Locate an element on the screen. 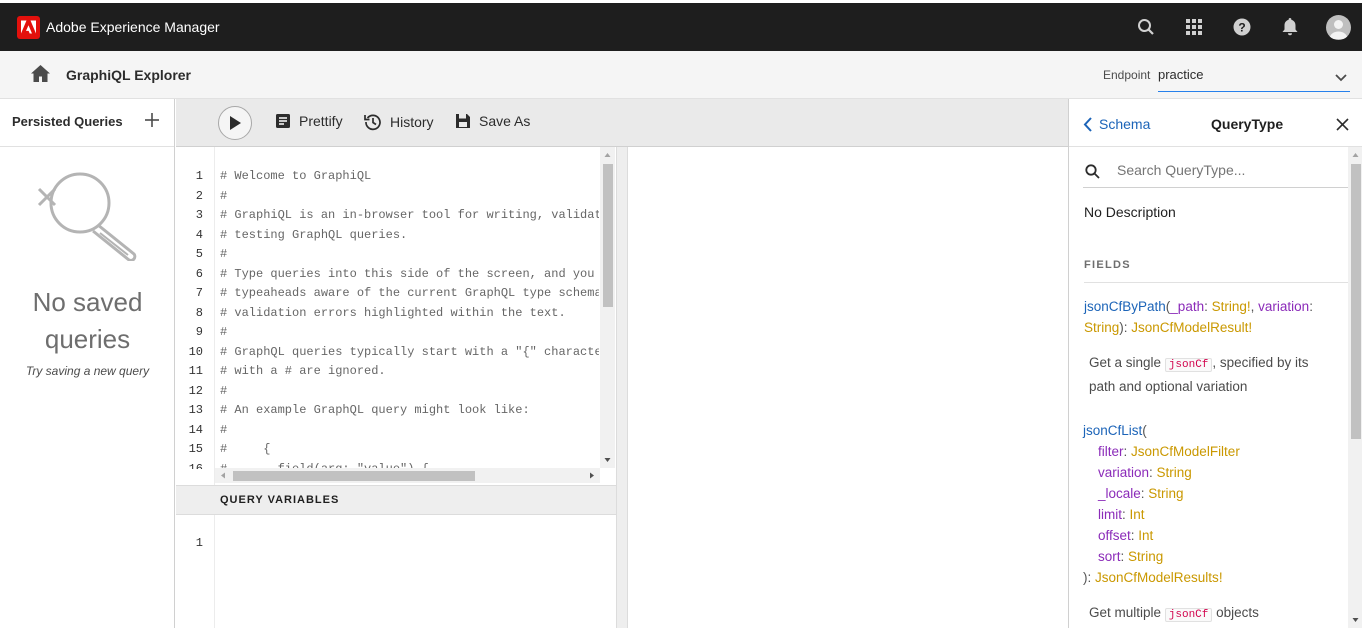 The height and width of the screenshot is (628, 1362). docs-search is located at coordinates (1216, 172).